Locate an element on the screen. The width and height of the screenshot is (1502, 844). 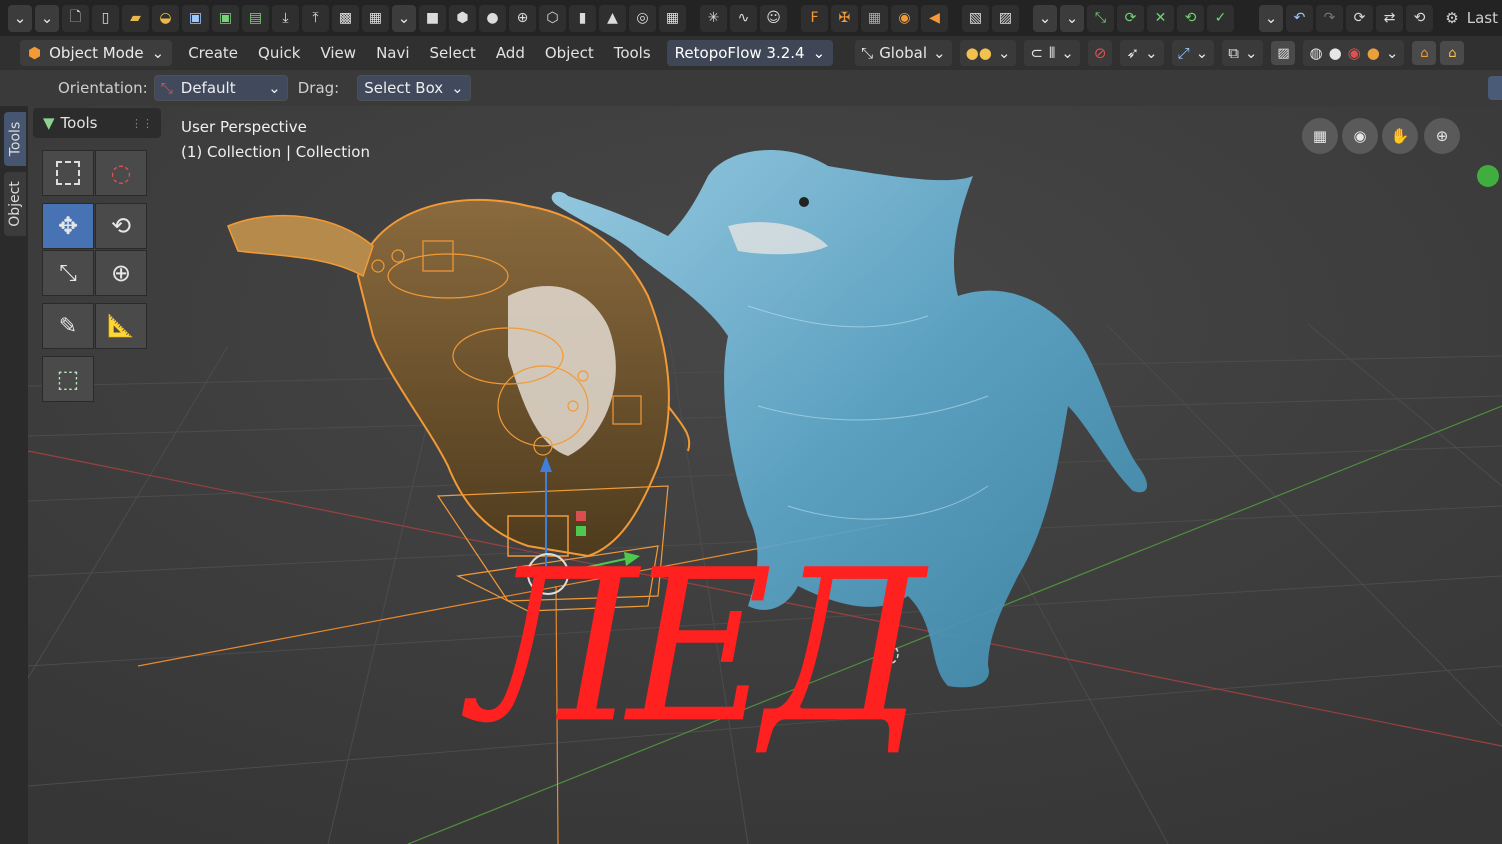
mode-selector: ⬢ Object Mode ⌄ is located at coordinates (96, 53).